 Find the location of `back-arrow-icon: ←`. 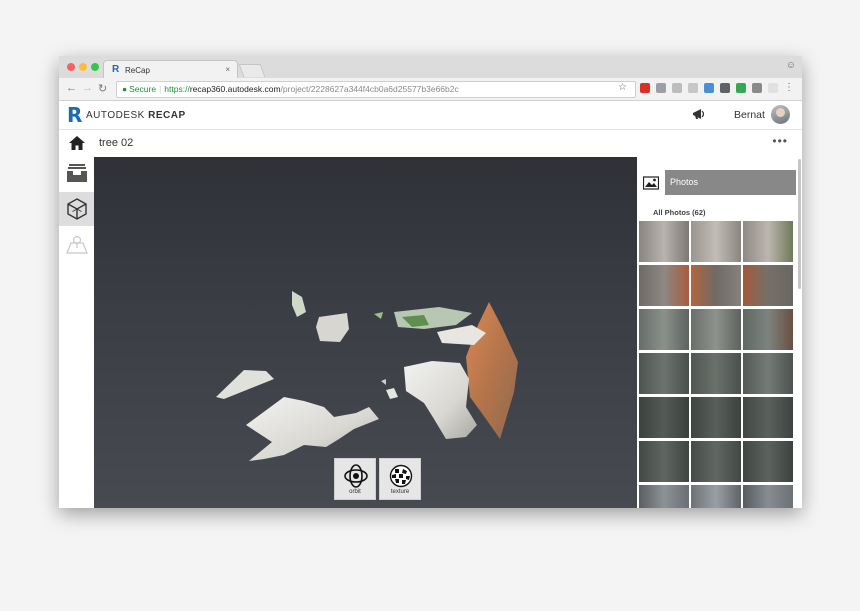

back-arrow-icon: ← is located at coordinates (71, 88).